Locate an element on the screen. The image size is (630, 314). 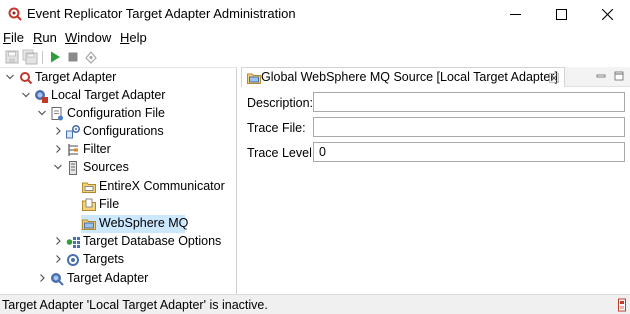
tree-item-label: Local Target Adapter is located at coordinates (108, 95).